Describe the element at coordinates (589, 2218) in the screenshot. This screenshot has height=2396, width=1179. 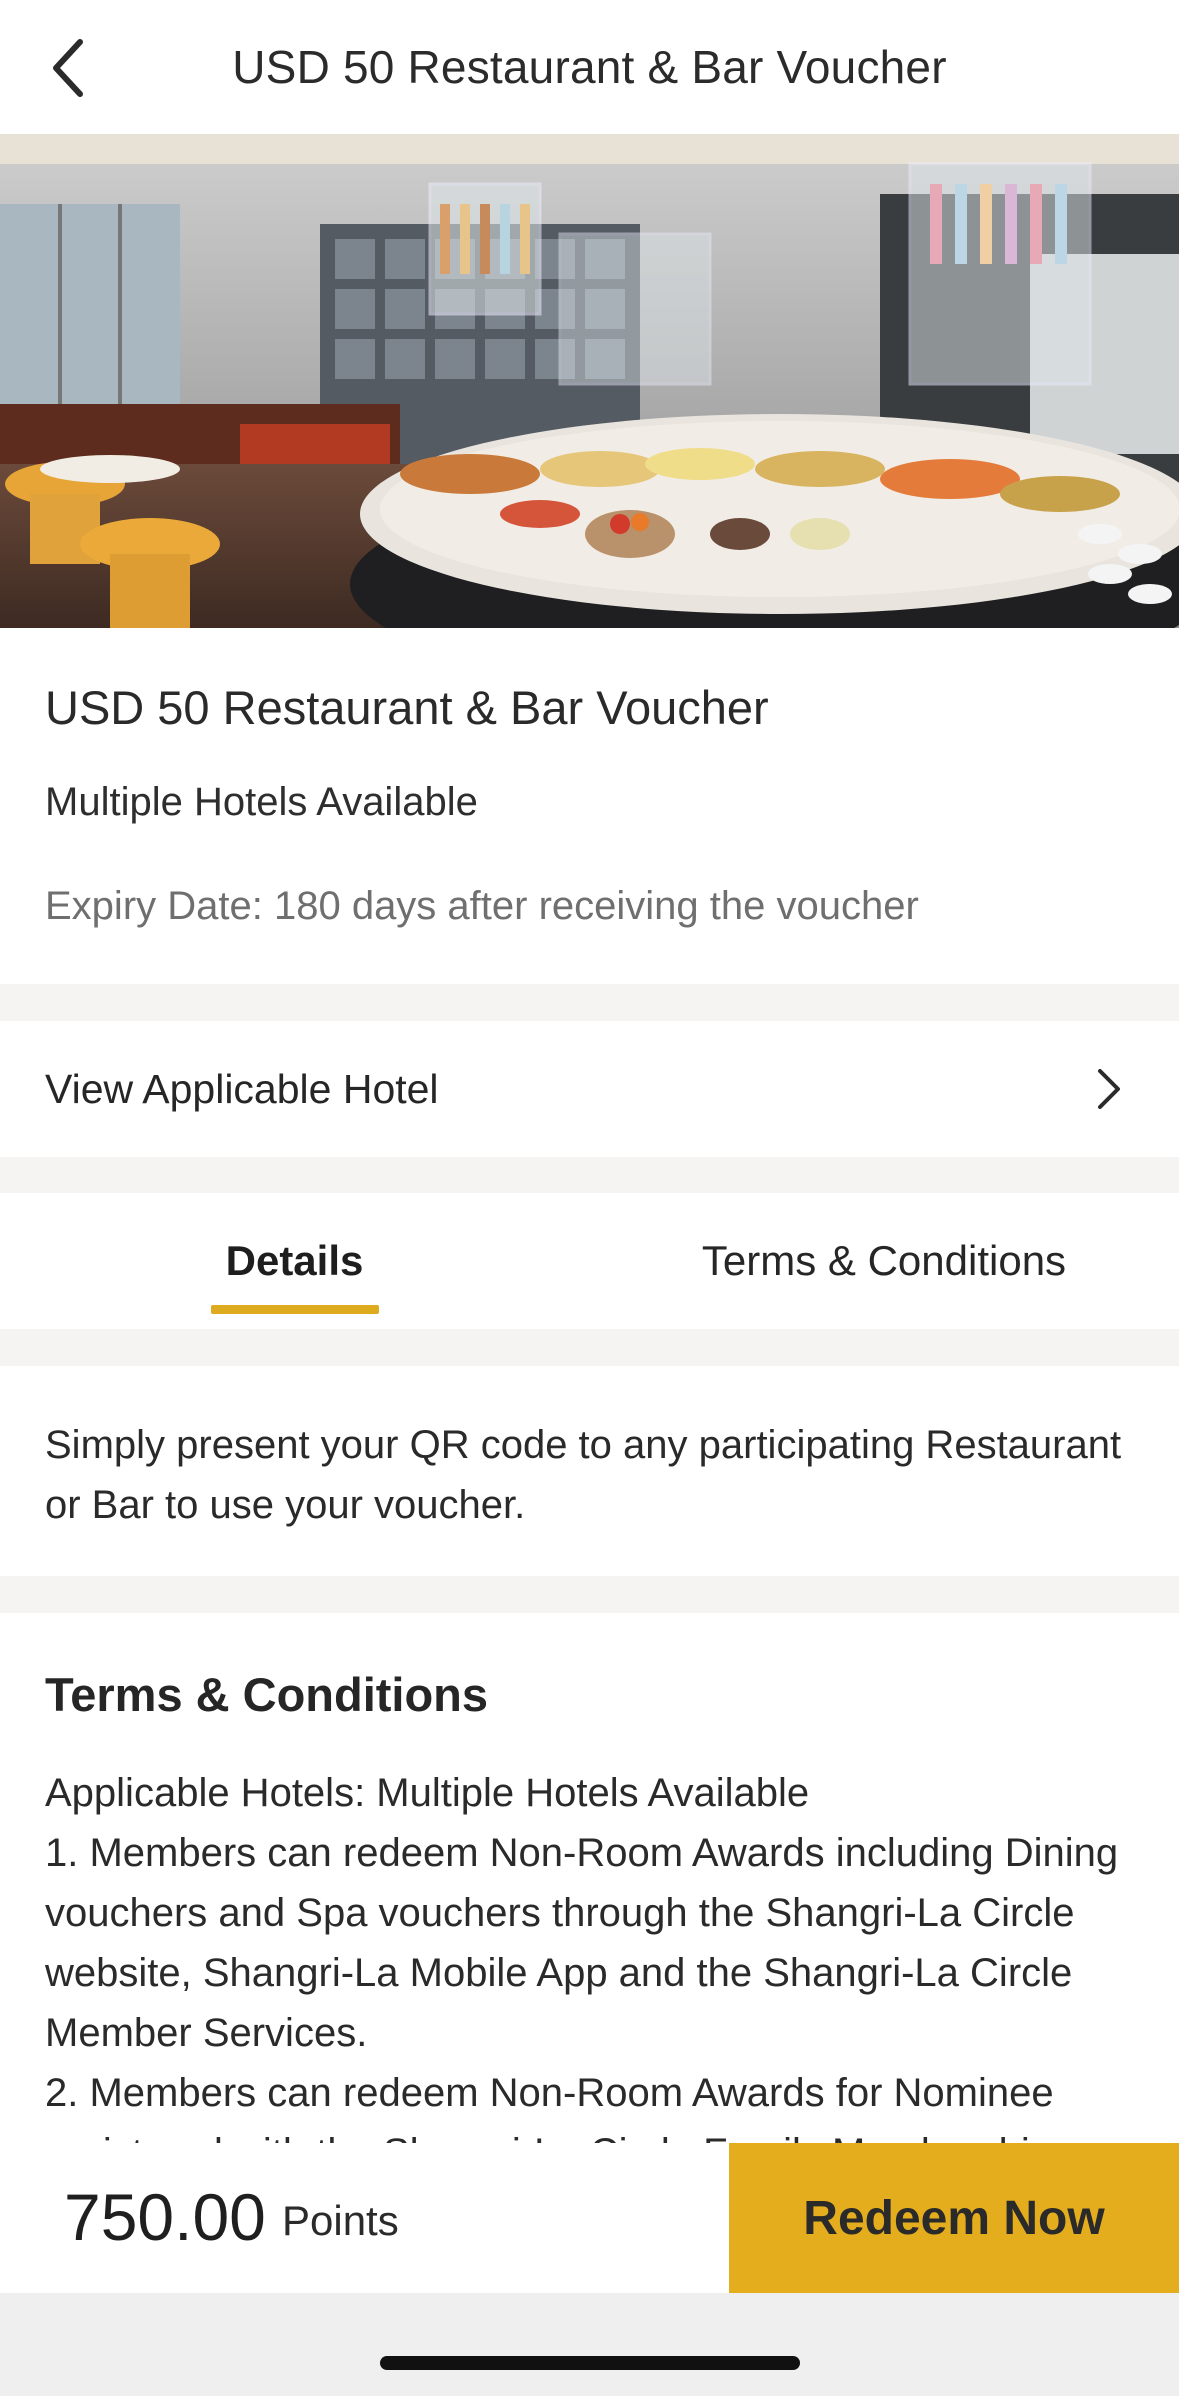
I see `redeem-bar: 750.00 Points Redeem Now` at that location.